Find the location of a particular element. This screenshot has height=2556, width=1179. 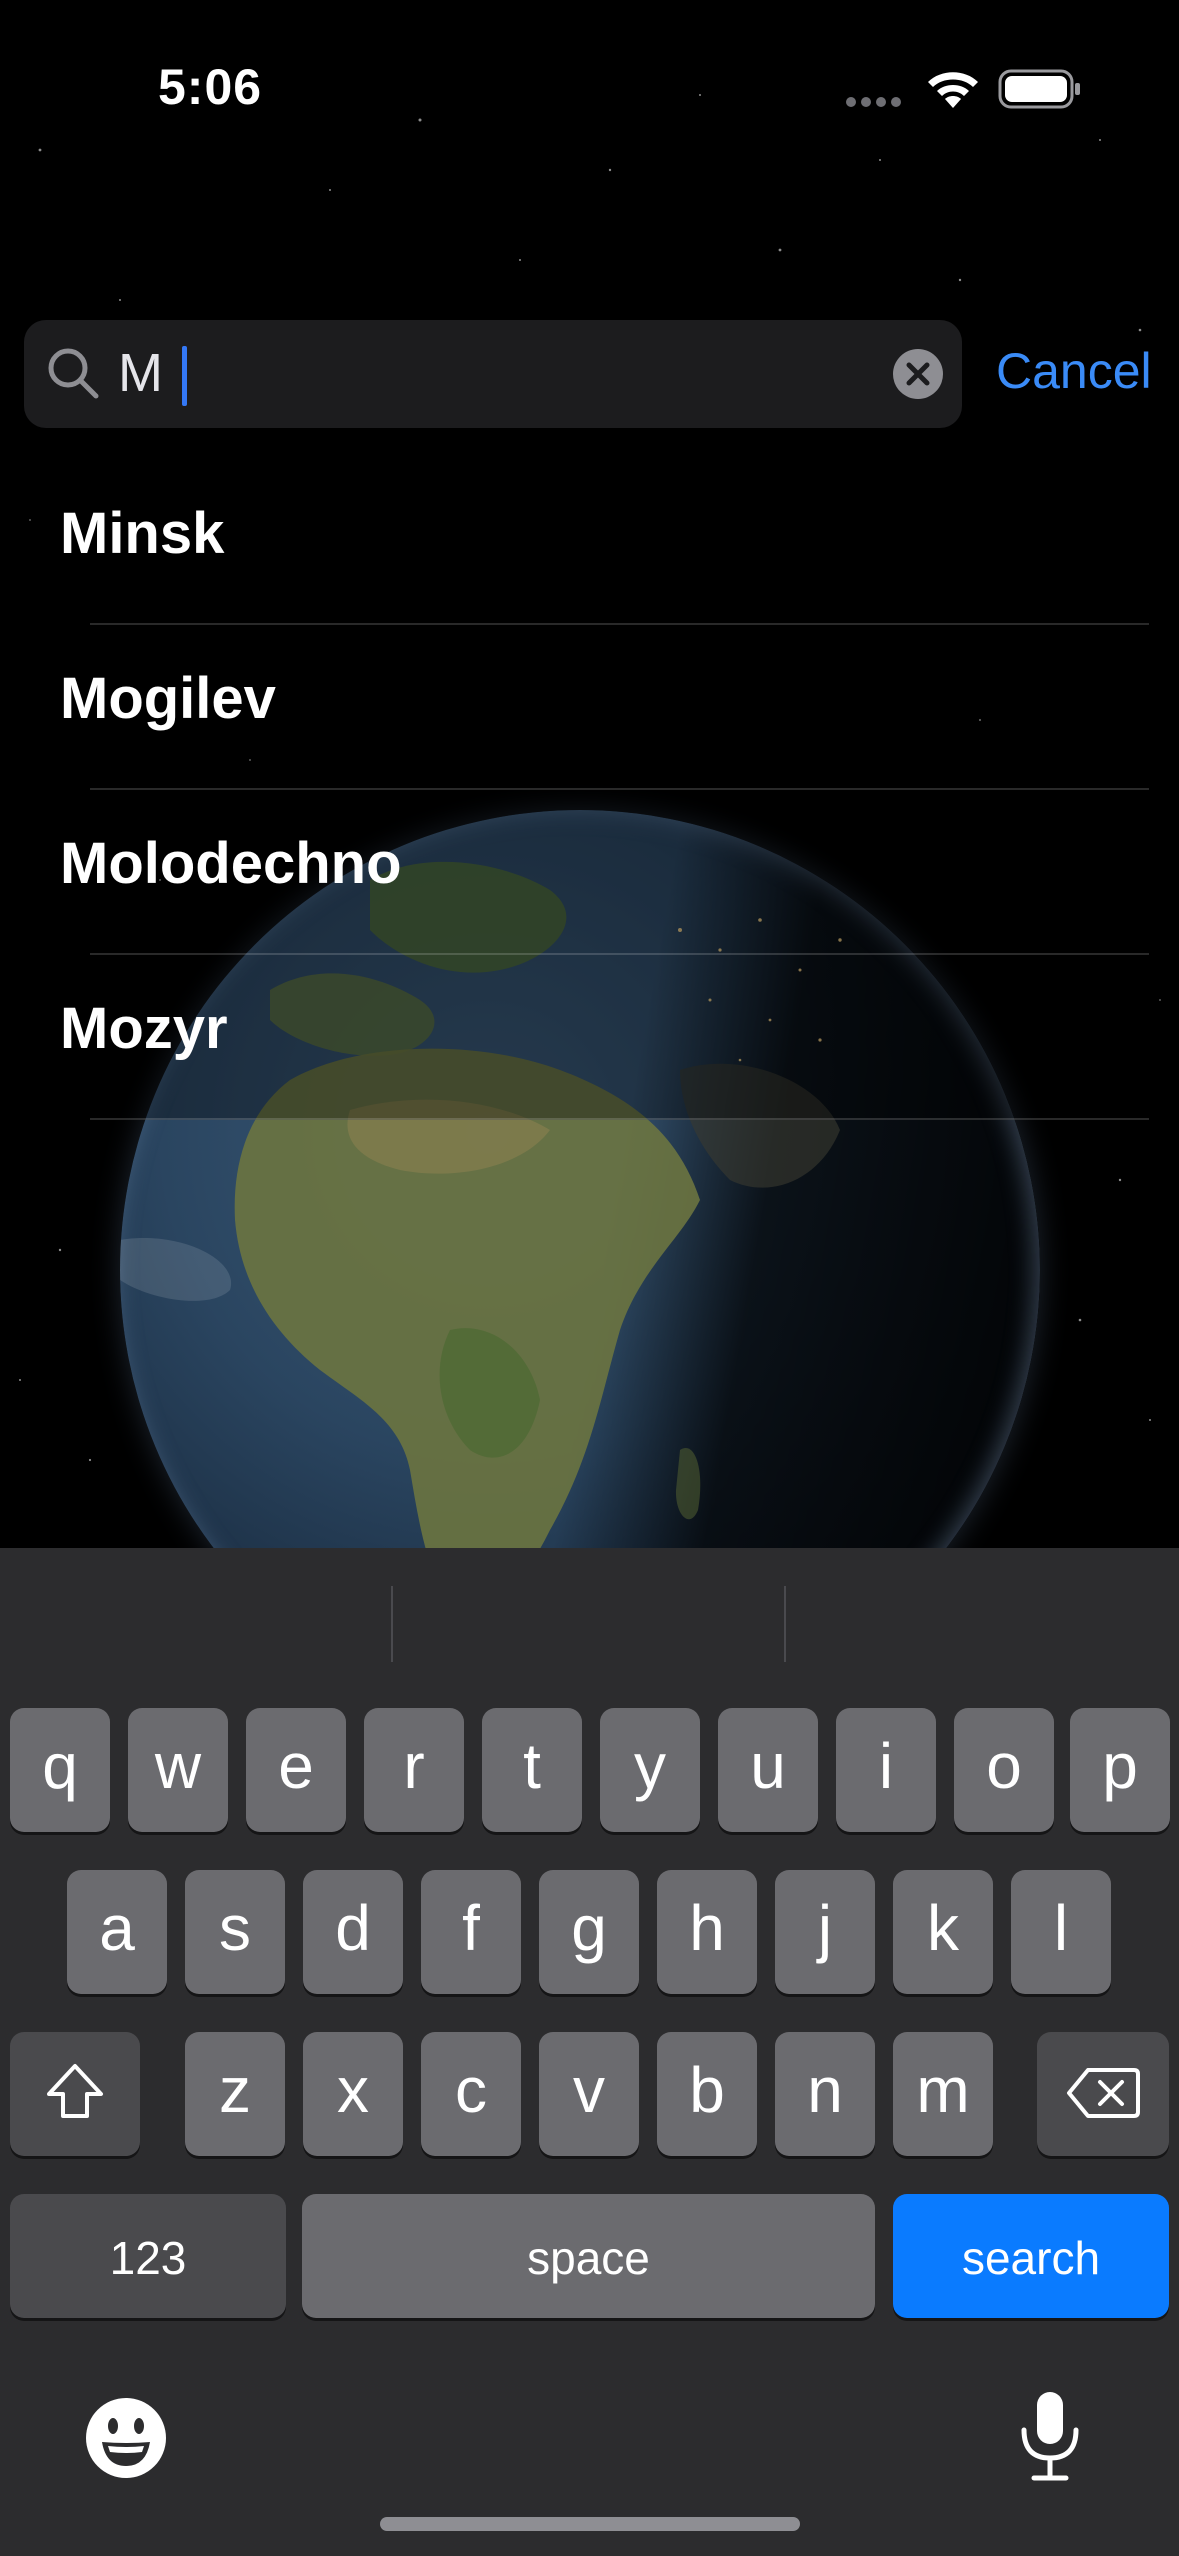

backspace-key is located at coordinates (1103, 2094).